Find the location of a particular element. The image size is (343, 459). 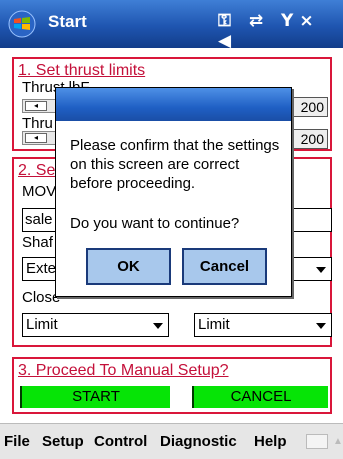

close-right-dropdown: Limit is located at coordinates (263, 325).